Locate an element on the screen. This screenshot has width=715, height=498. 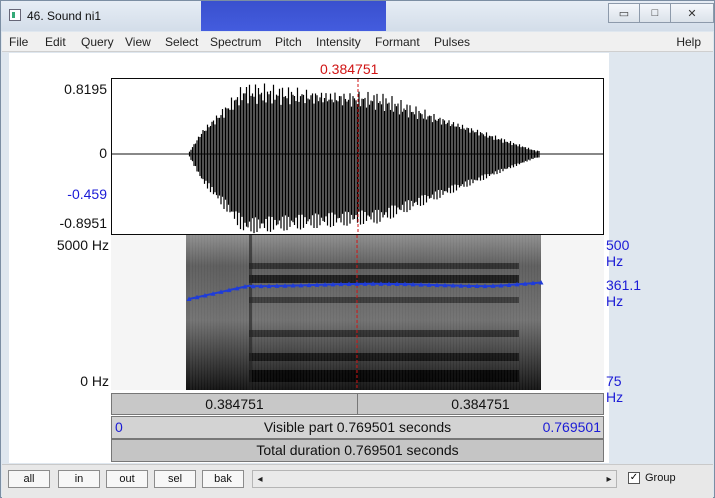
menu-intensity: Intensity is located at coordinates (338, 42).